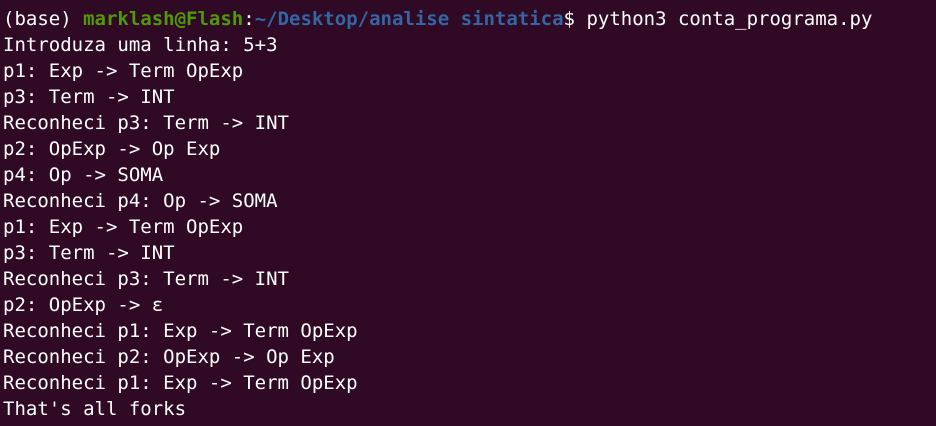  Describe the element at coordinates (112, 149) in the screenshot. I see `output-line: p2: OpExp -> Op Exp` at that location.